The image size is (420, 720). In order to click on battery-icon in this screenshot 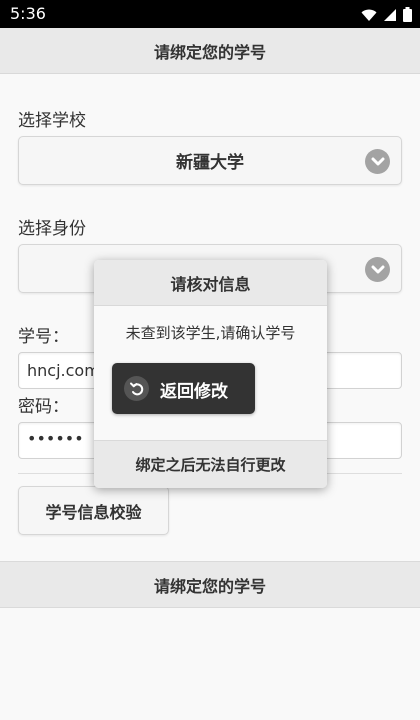, I will do `click(407, 16)`.